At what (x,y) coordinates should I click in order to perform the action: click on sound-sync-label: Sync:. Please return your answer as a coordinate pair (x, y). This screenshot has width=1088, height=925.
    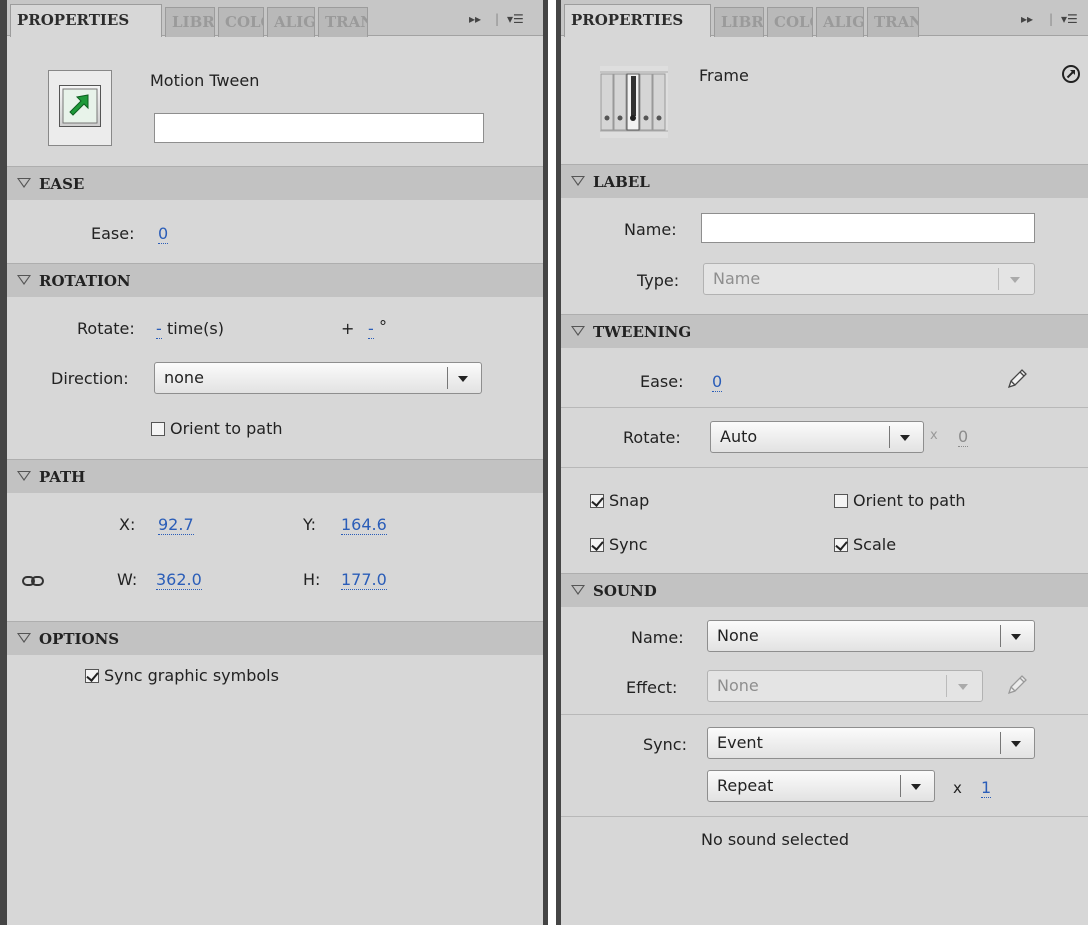
    Looking at the image, I should click on (665, 744).